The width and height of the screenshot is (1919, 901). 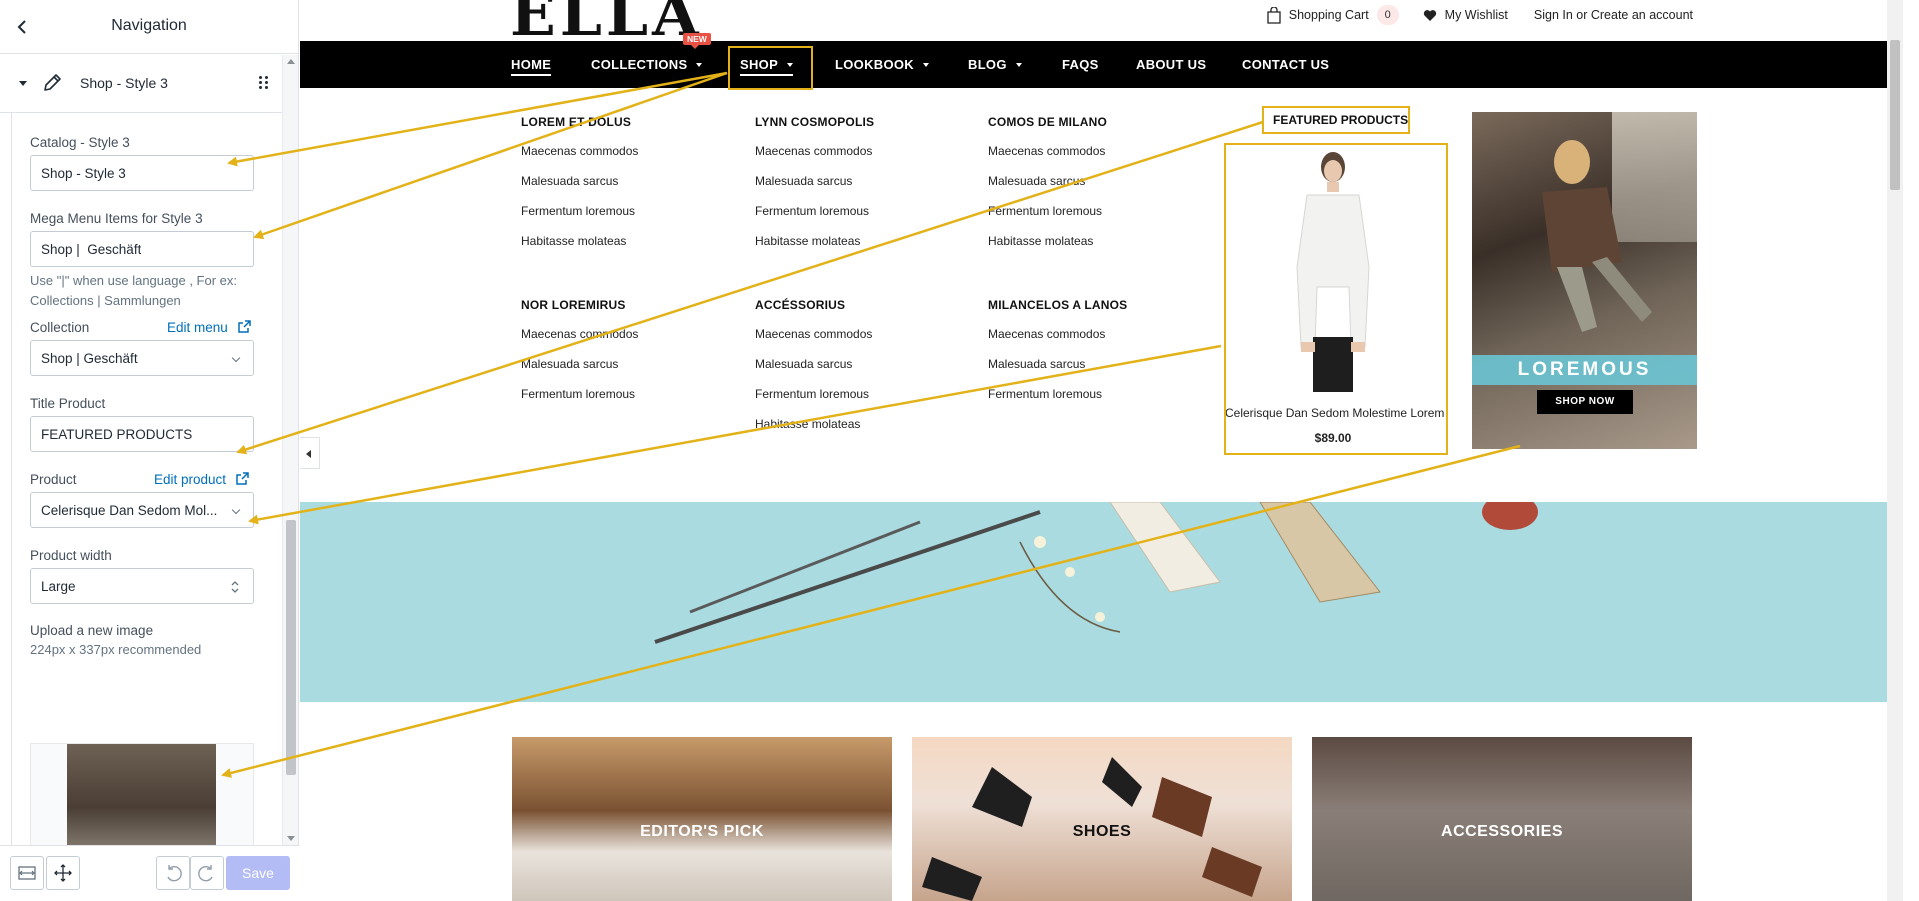 I want to click on promo-title-band: LOREMOUS, so click(x=1584, y=370).